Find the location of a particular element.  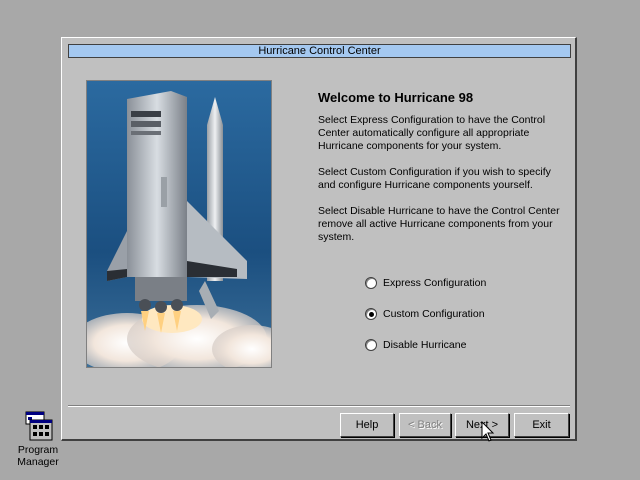

program-manager-label-line1: Program is located at coordinates (38, 450).